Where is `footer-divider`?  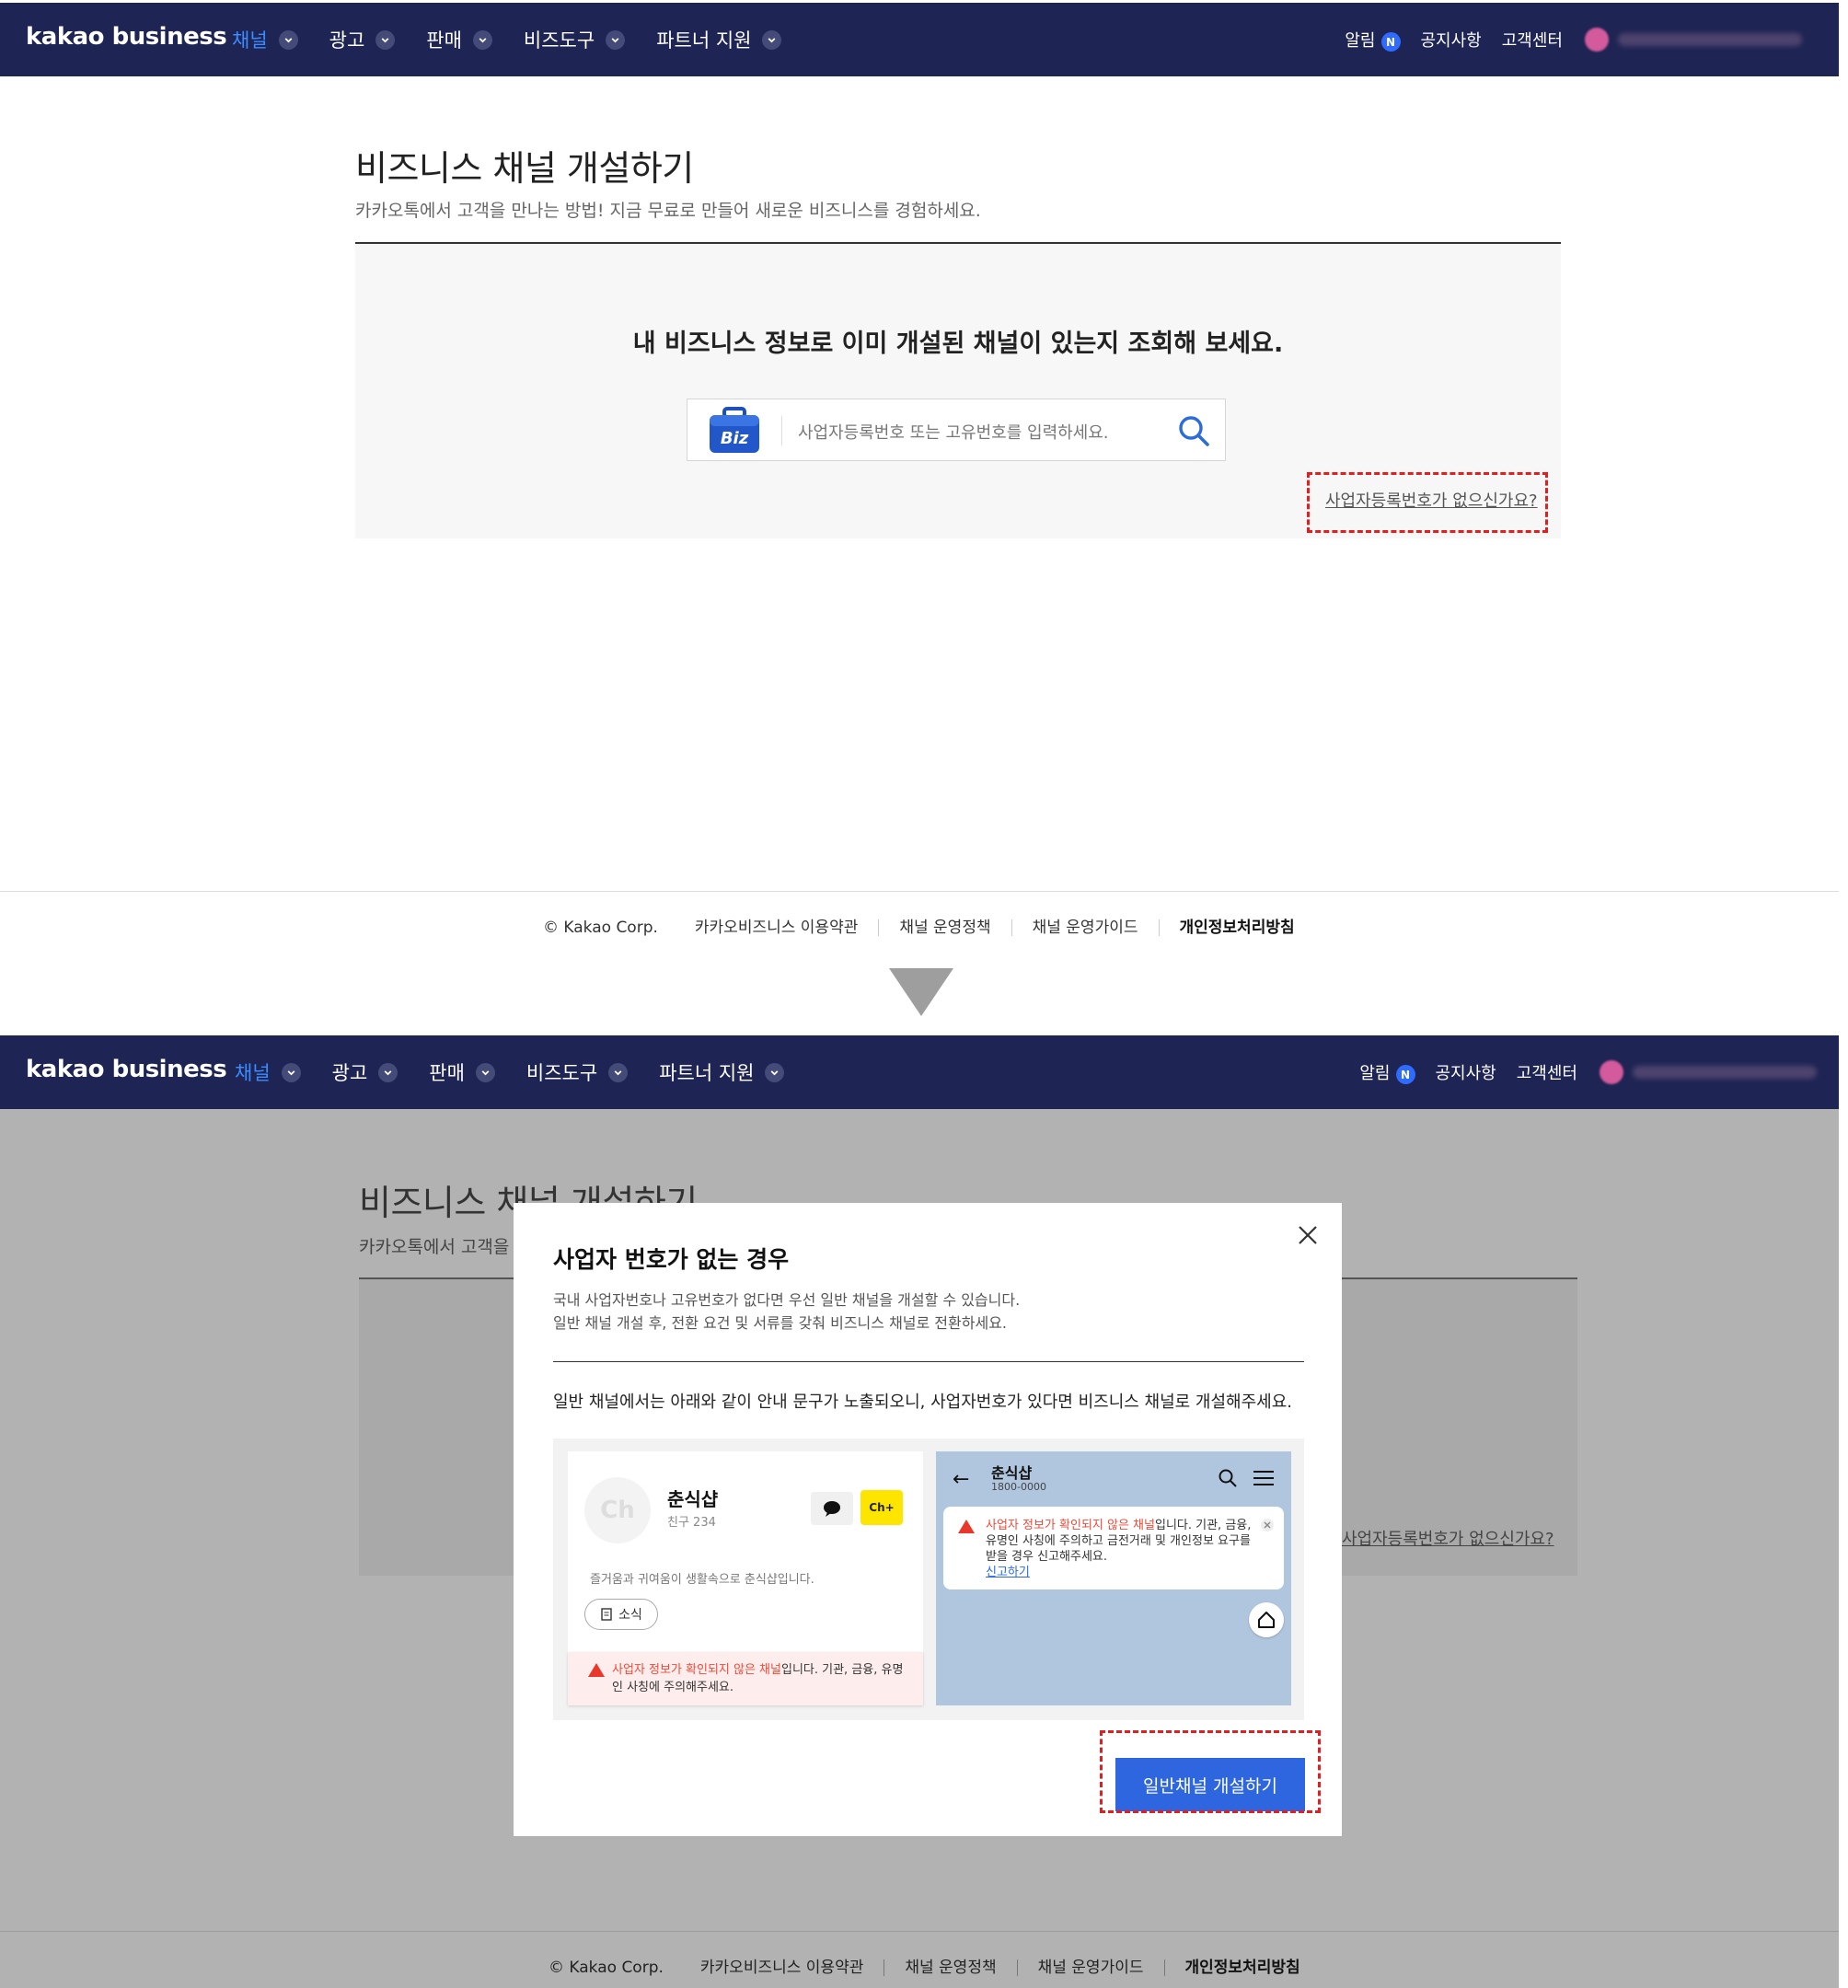 footer-divider is located at coordinates (919, 891).